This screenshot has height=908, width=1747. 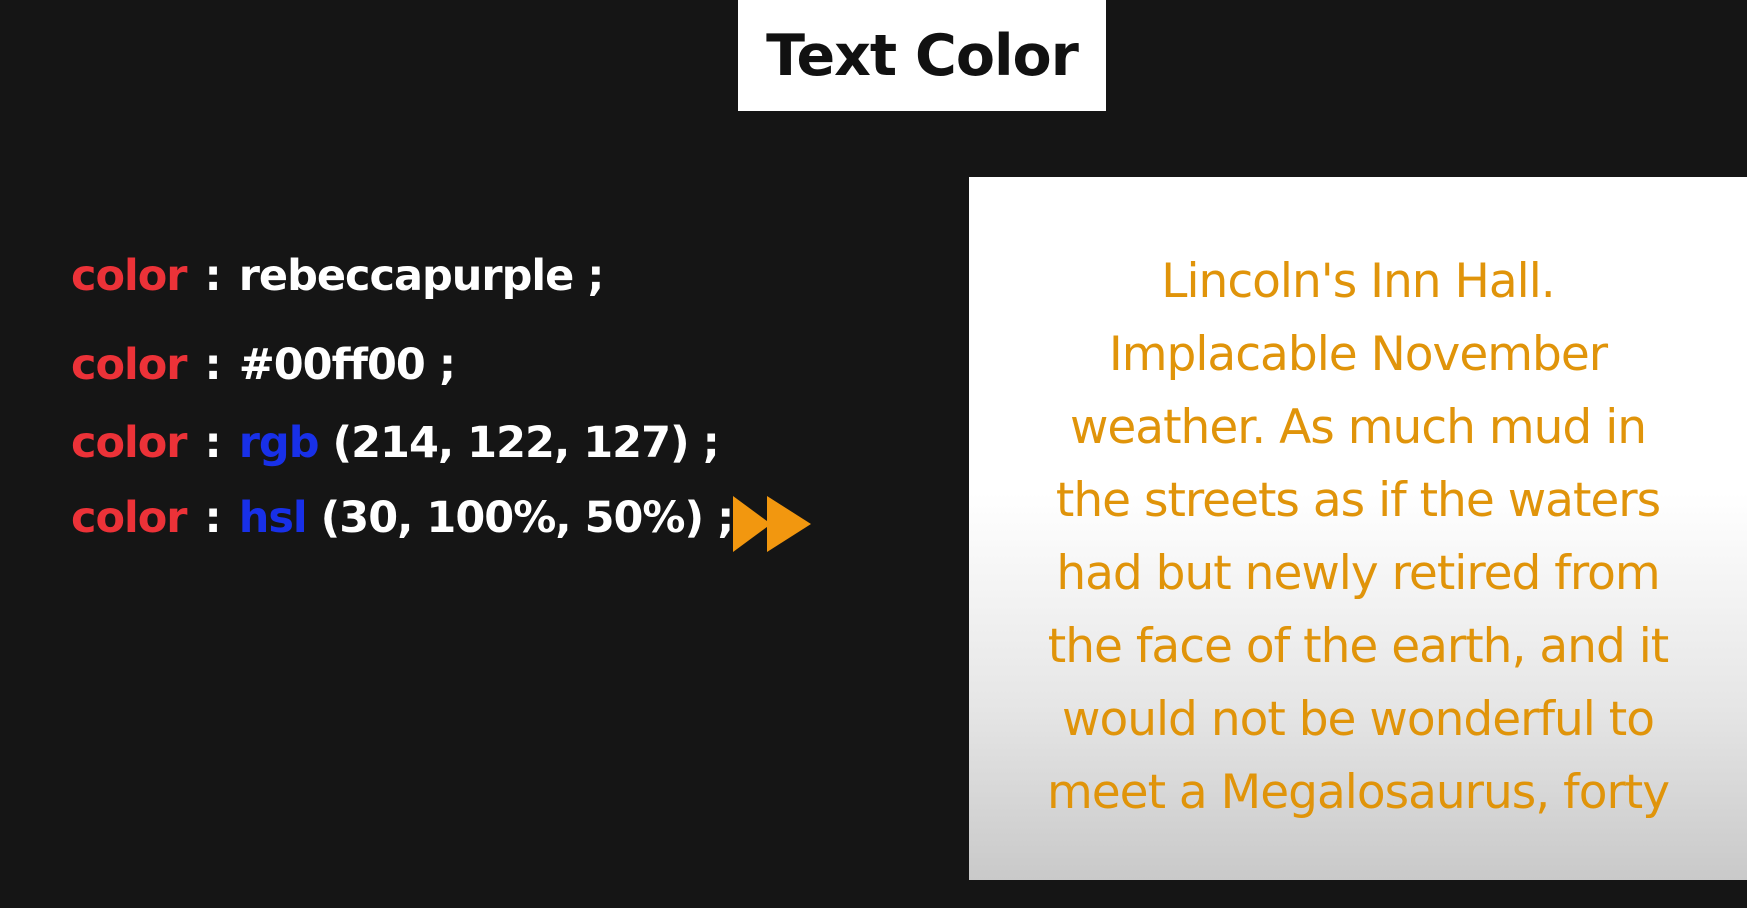 I want to click on code-line-hsl-color: color : hsl (30, 100%, 50%) ;, so click(x=402, y=518).